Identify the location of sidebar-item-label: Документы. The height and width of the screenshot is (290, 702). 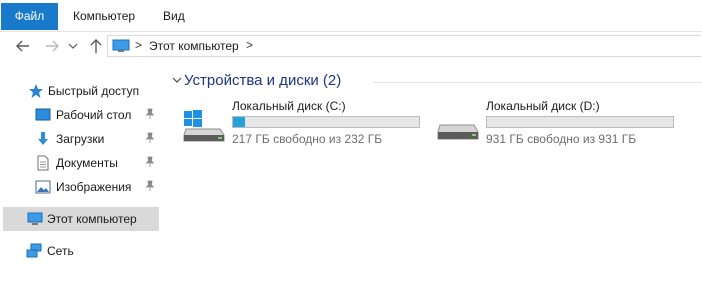
(87, 163).